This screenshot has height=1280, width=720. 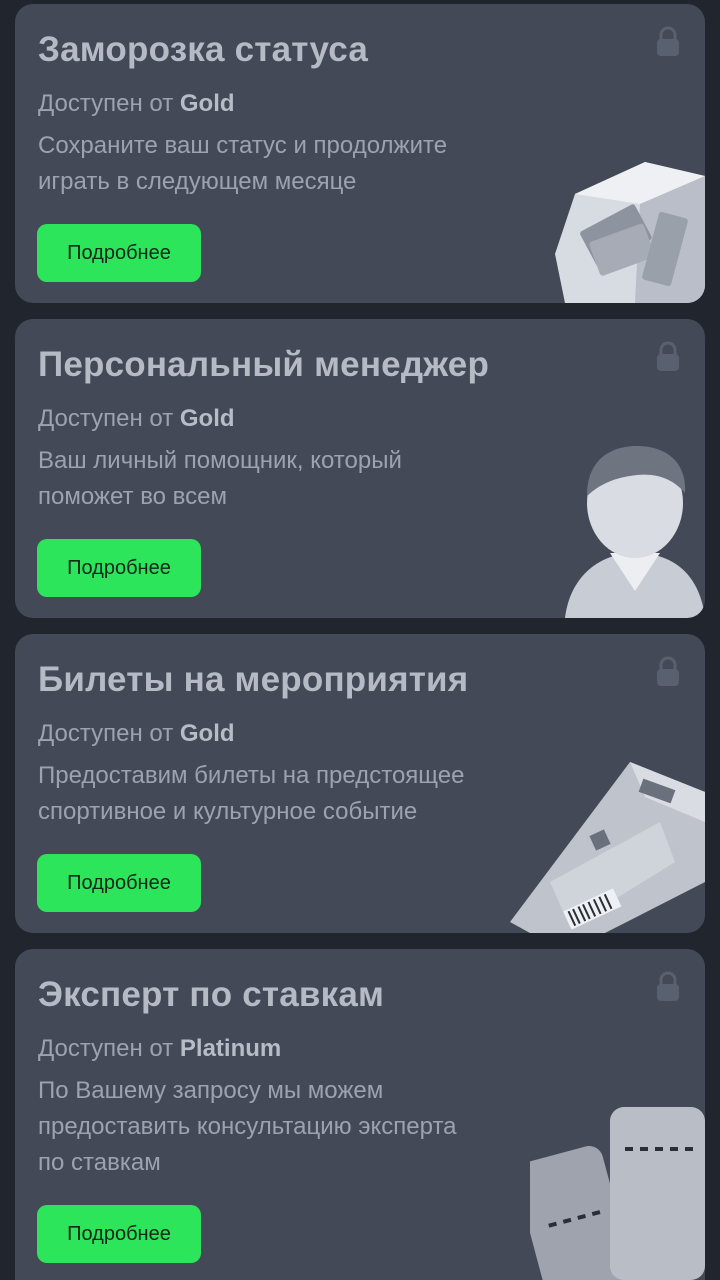 What do you see at coordinates (211, 1090) in the screenshot?
I see `description-line: По Вашему запросу мы можем` at bounding box center [211, 1090].